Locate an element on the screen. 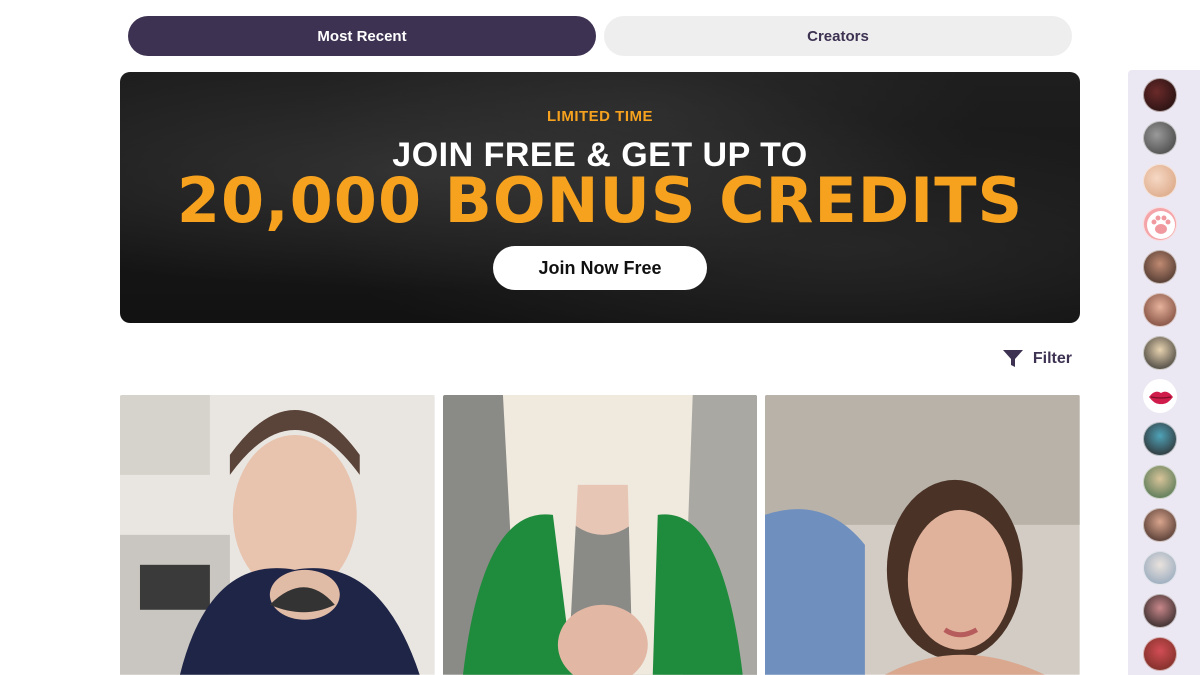 This screenshot has height=675, width=1200. lips-icon is located at coordinates (1161, 398).